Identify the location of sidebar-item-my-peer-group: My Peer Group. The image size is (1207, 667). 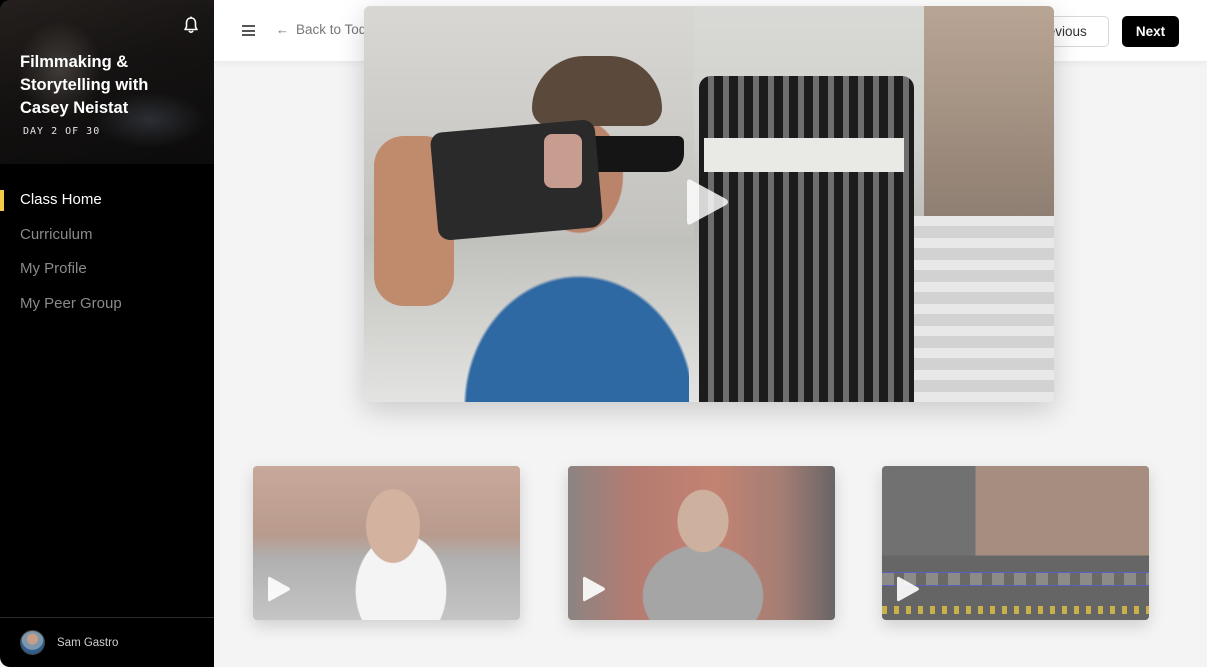
(107, 309).